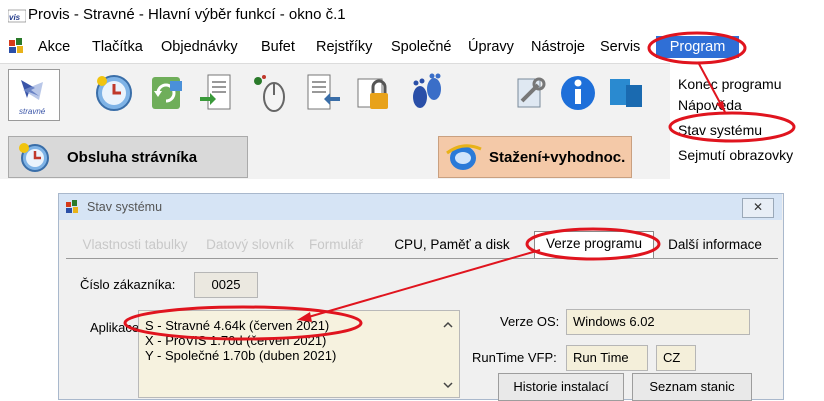 This screenshot has width=824, height=401. What do you see at coordinates (593, 244) in the screenshot?
I see `verze-programu-highlight` at bounding box center [593, 244].